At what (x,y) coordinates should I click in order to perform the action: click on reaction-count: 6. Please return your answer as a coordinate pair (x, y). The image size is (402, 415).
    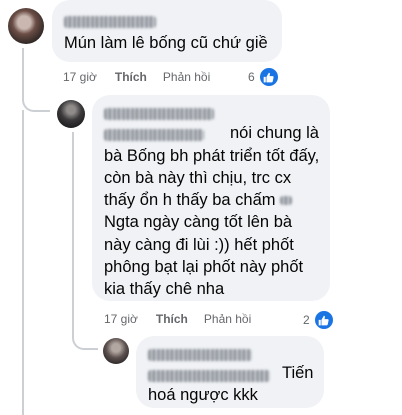
    Looking at the image, I should click on (251, 77).